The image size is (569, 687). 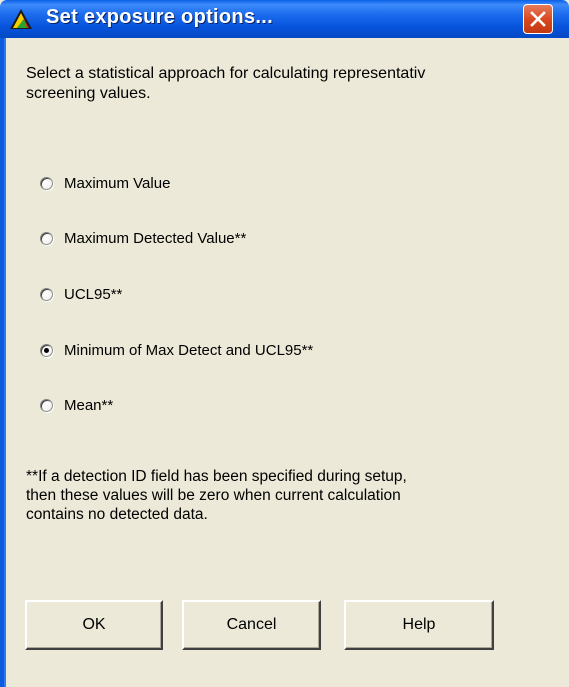 What do you see at coordinates (155, 238) in the screenshot?
I see `option-label: Maximum Detected Value**` at bounding box center [155, 238].